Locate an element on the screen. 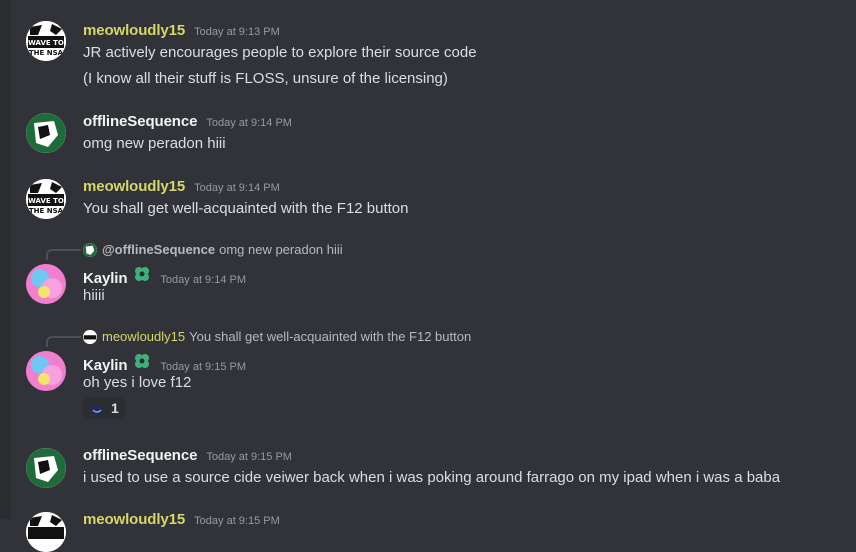 The width and height of the screenshot is (856, 552). timestamp: Today at 9:13 PM is located at coordinates (237, 32).